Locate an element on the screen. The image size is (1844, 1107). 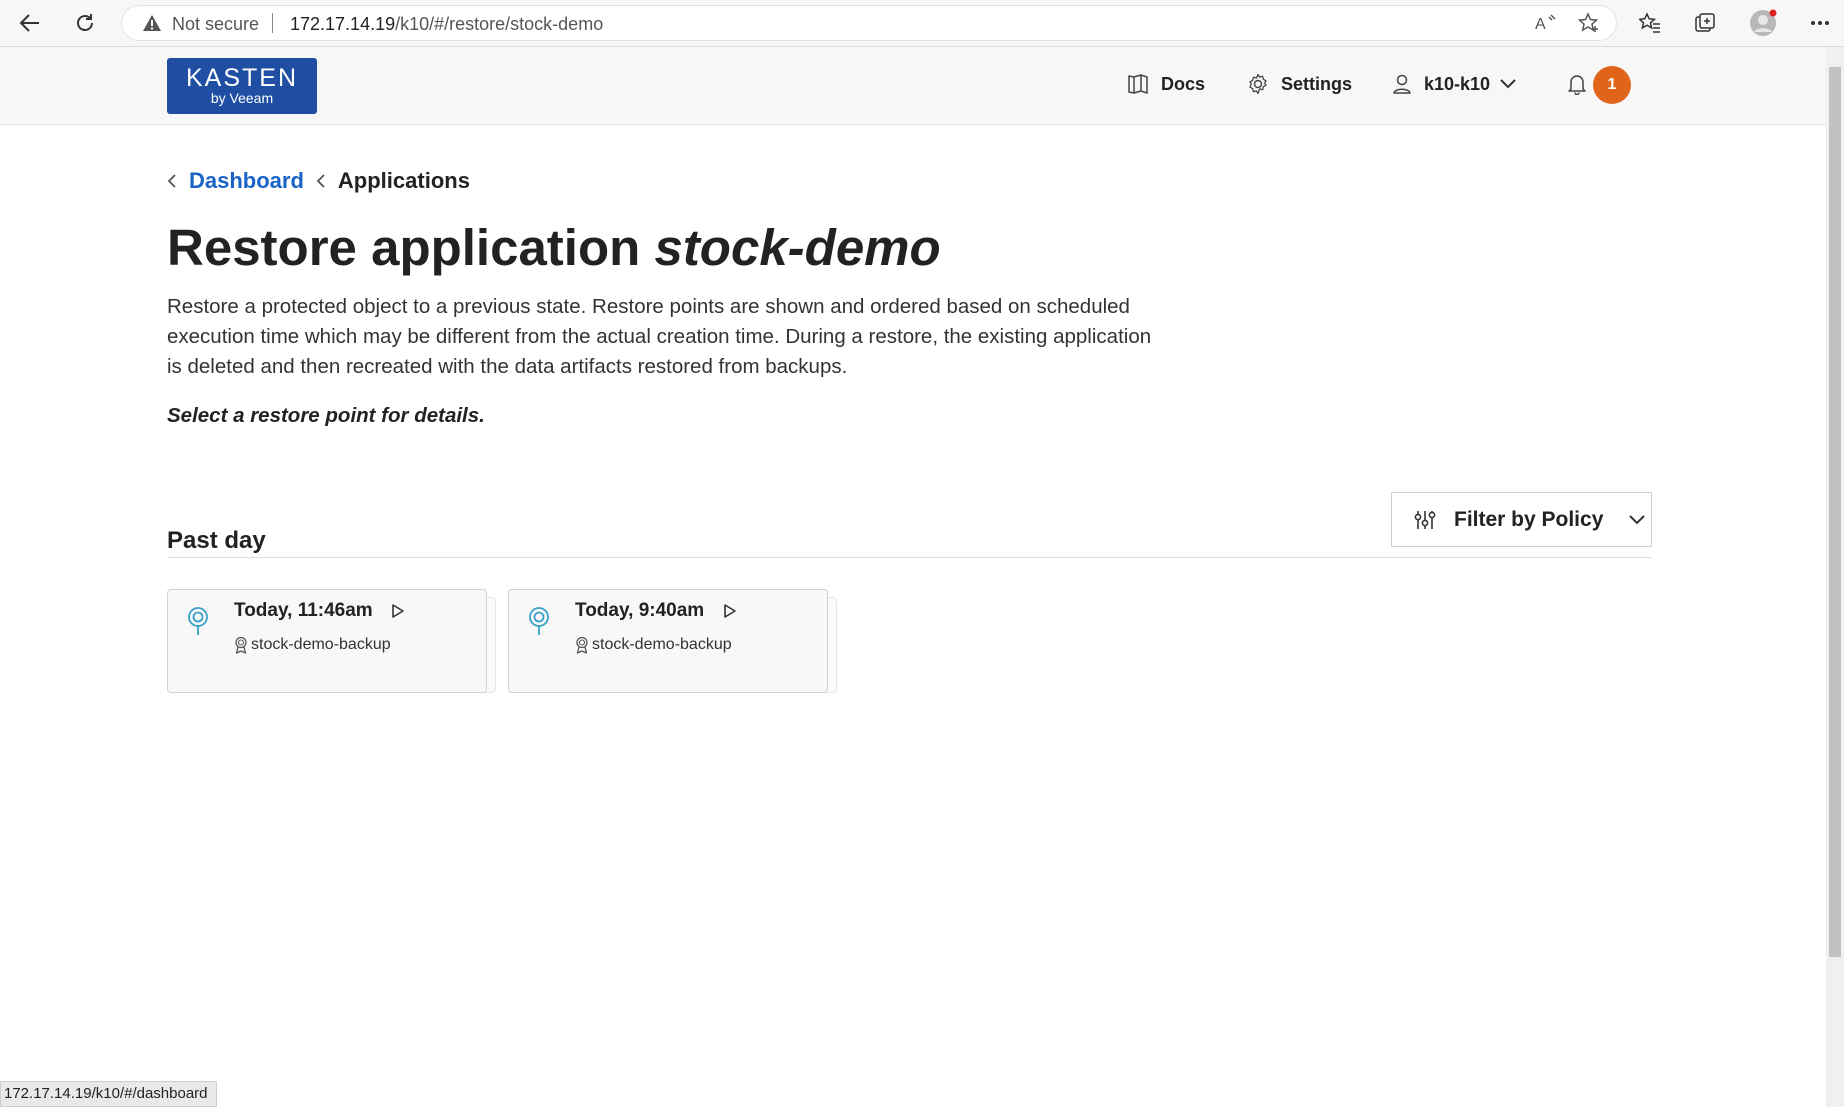
logo-subtitle: by Veeam is located at coordinates (242, 98).